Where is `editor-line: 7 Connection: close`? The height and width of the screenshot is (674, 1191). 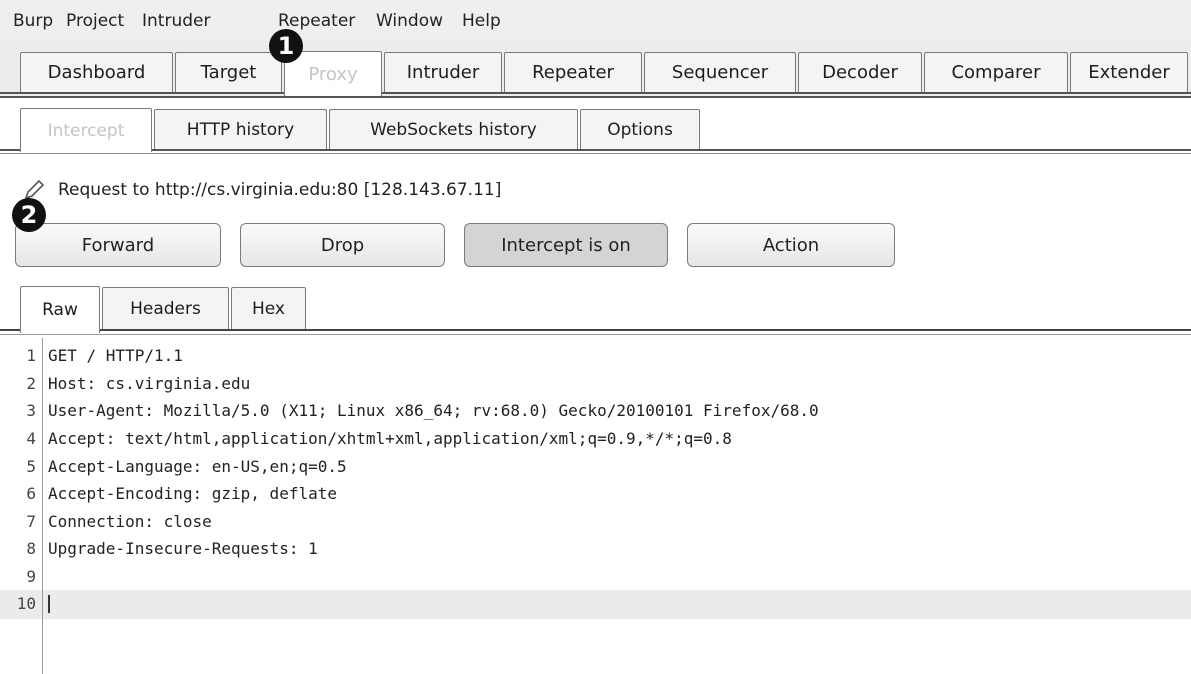 editor-line: 7 Connection: close is located at coordinates (595, 521).